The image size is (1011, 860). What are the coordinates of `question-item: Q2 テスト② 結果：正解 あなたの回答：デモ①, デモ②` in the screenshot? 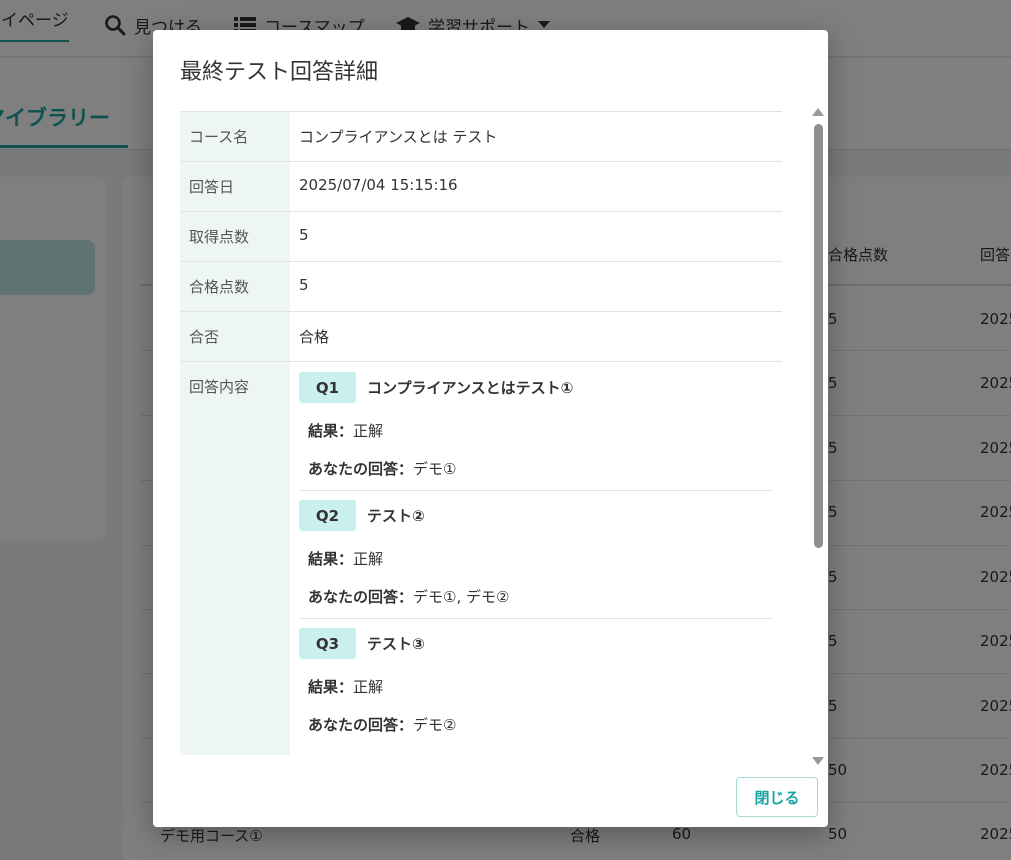 It's located at (536, 559).